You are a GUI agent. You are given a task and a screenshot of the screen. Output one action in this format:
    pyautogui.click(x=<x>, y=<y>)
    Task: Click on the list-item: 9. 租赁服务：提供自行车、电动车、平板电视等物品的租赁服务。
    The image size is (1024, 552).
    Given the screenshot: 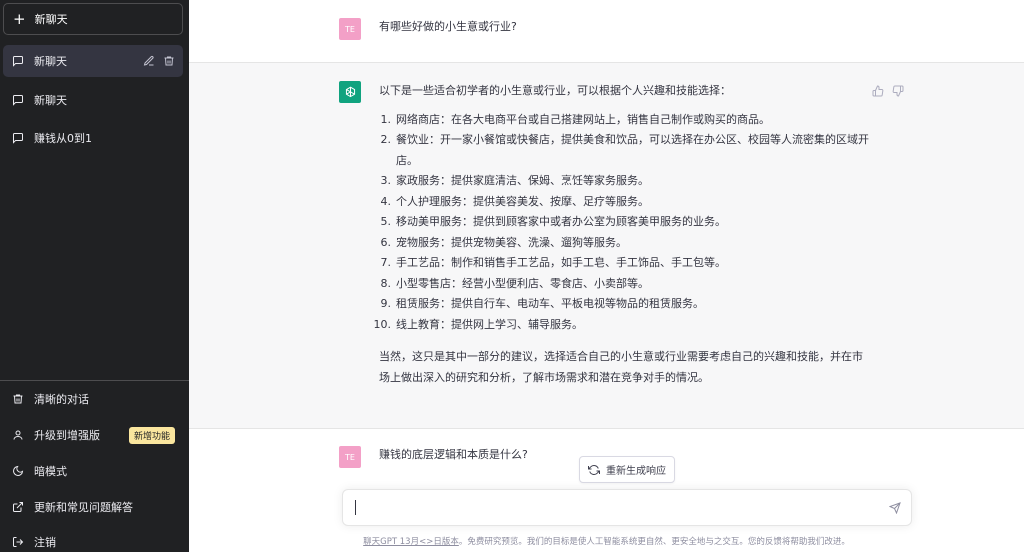 What is the action you would take?
    pyautogui.click(x=624, y=304)
    